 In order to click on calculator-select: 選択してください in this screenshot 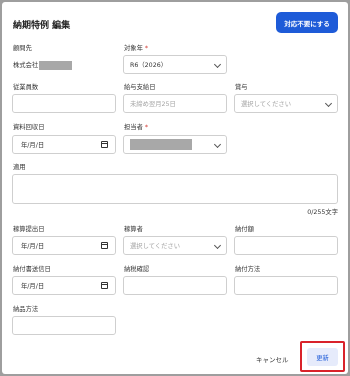, I will do `click(175, 245)`.